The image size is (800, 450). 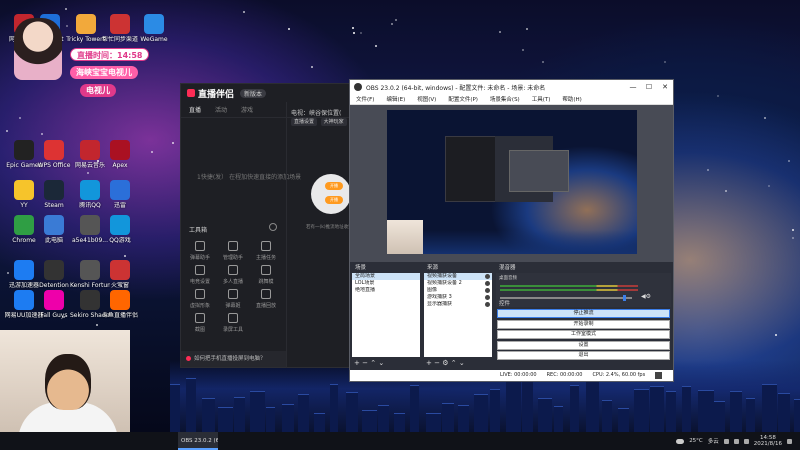 I want to click on zhibo-tool: 弹幕助手, so click(x=200, y=254).